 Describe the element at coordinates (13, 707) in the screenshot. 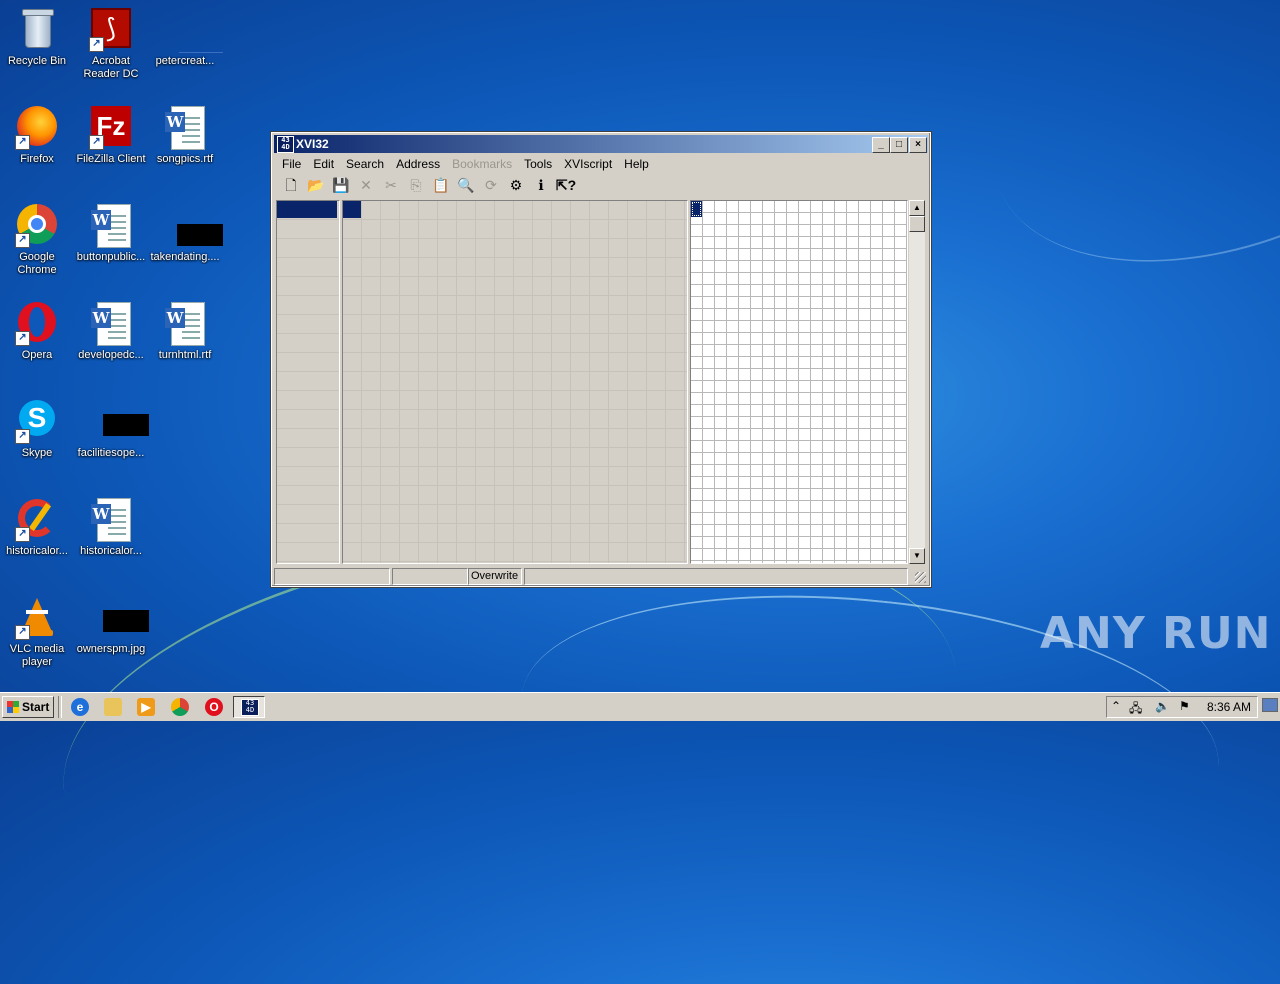

I see `windows-logo-icon` at that location.